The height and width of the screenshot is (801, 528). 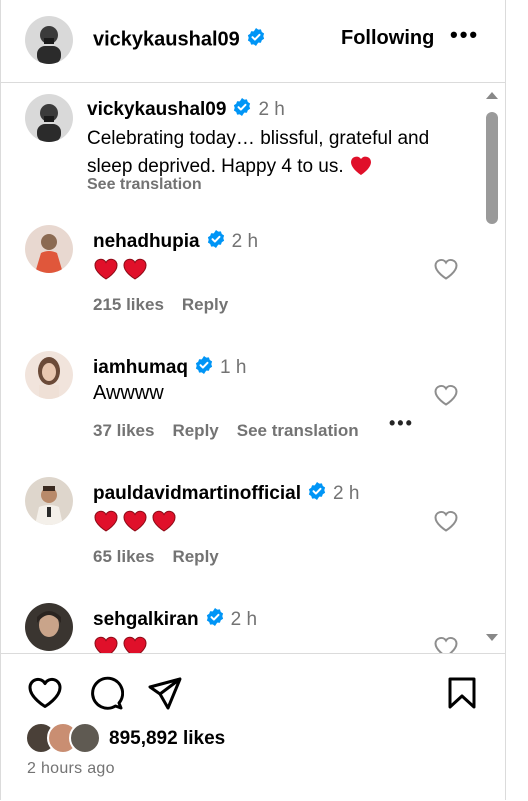 What do you see at coordinates (146, 241) in the screenshot?
I see `commenter-username-text: nehadhupia` at bounding box center [146, 241].